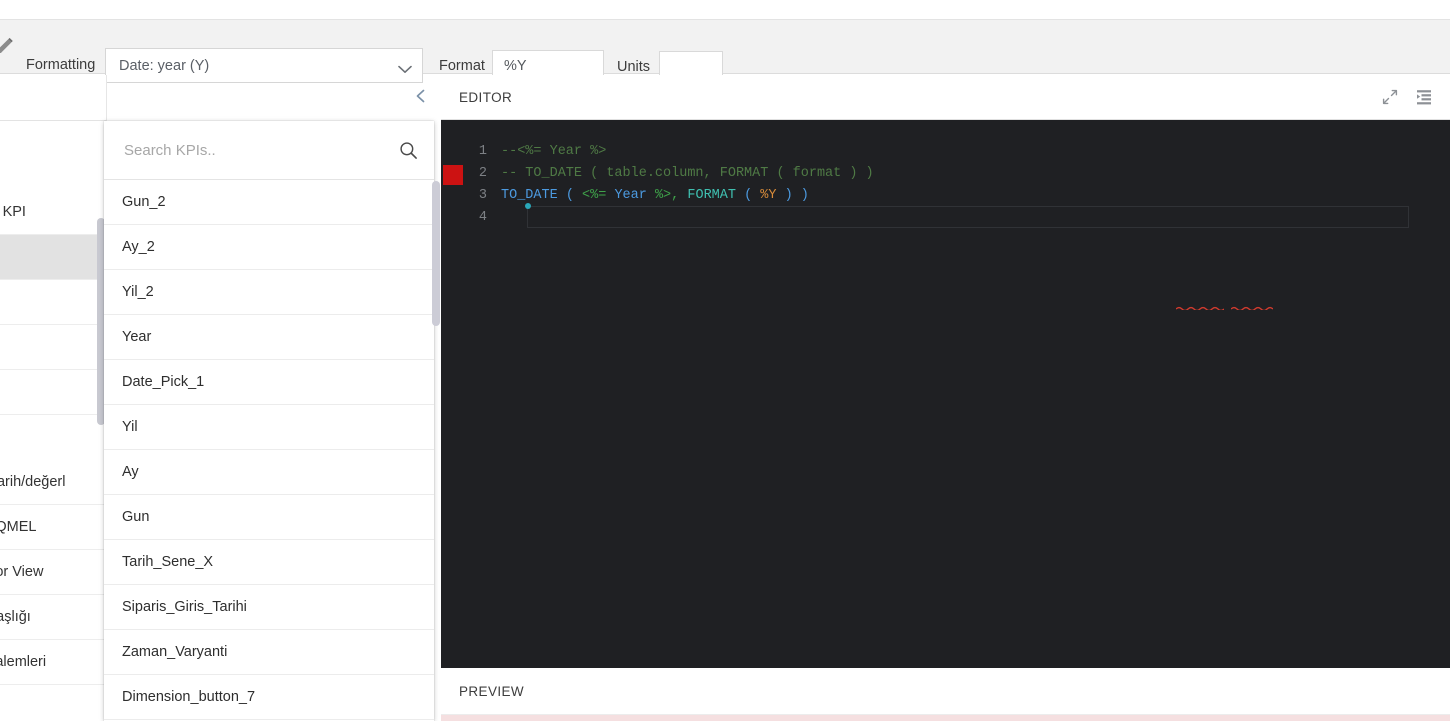 This screenshot has height=721, width=1450. What do you see at coordinates (33, 482) in the screenshot?
I see `background-row-label: ar/tarih/değerl` at bounding box center [33, 482].